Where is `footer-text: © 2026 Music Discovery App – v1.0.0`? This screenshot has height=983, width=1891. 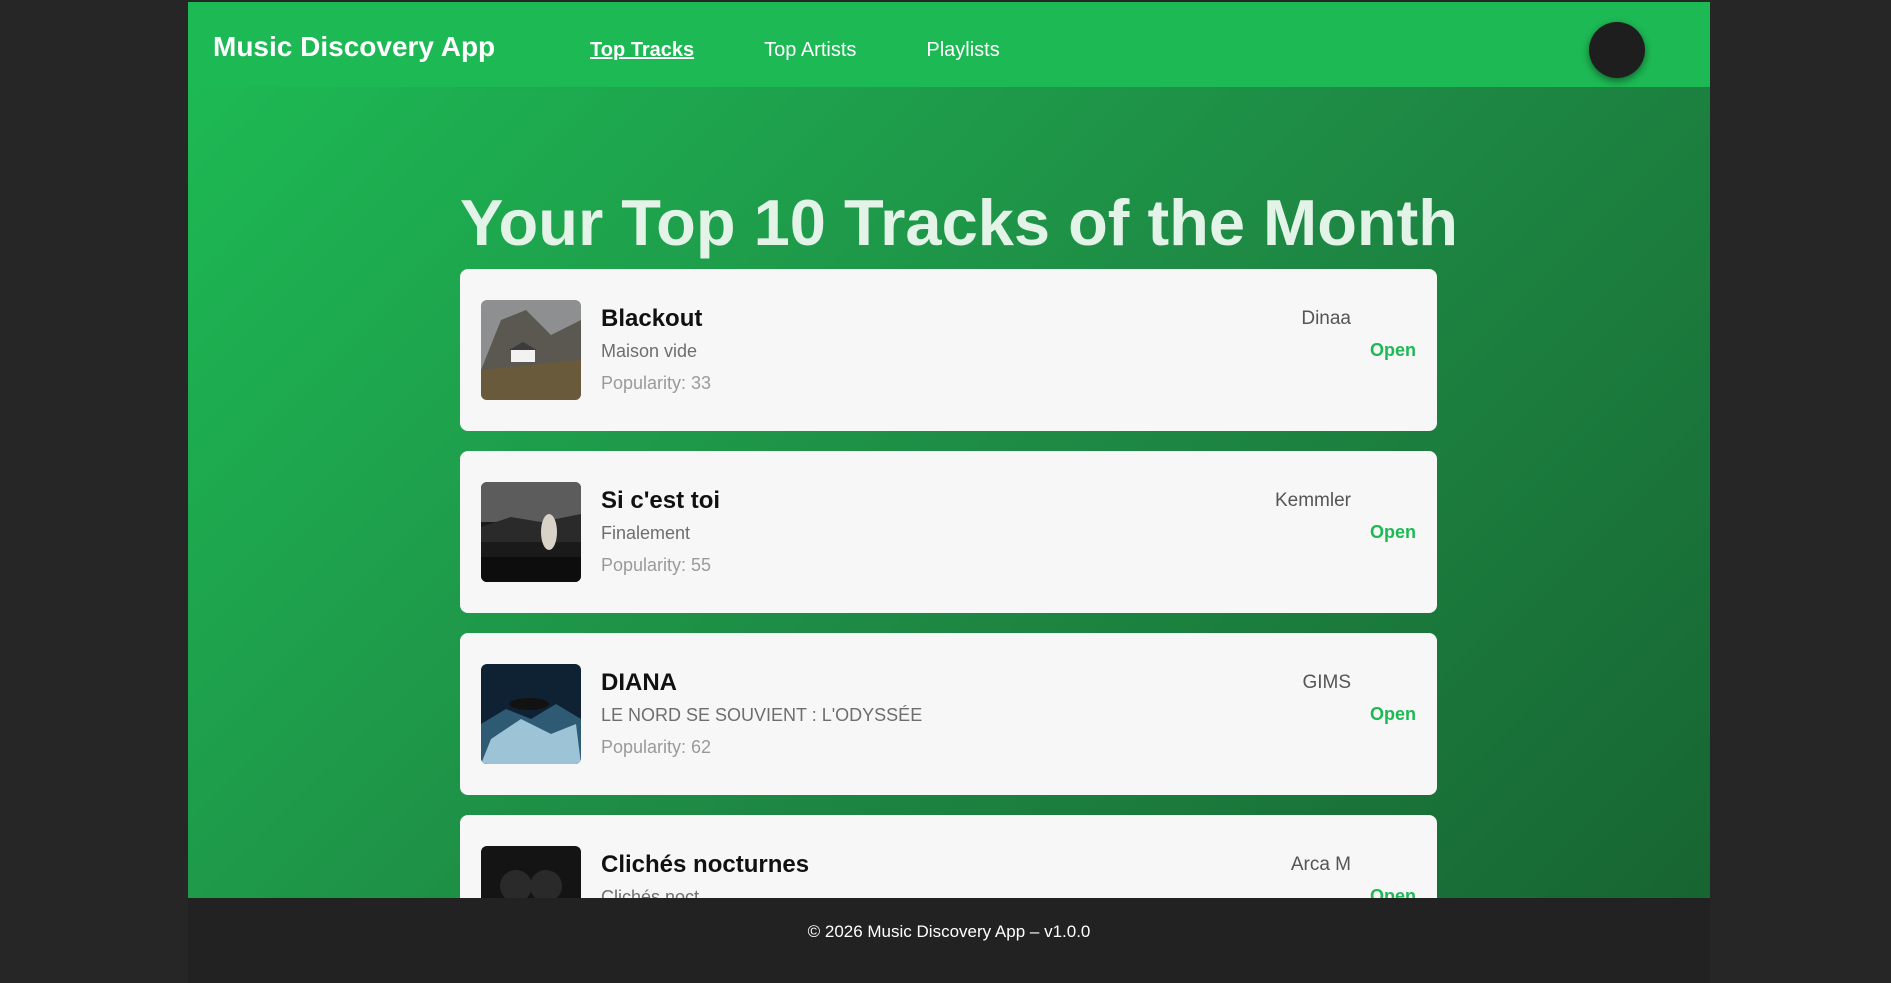
footer-text: © 2026 Music Discovery App – v1.0.0 is located at coordinates (949, 931).